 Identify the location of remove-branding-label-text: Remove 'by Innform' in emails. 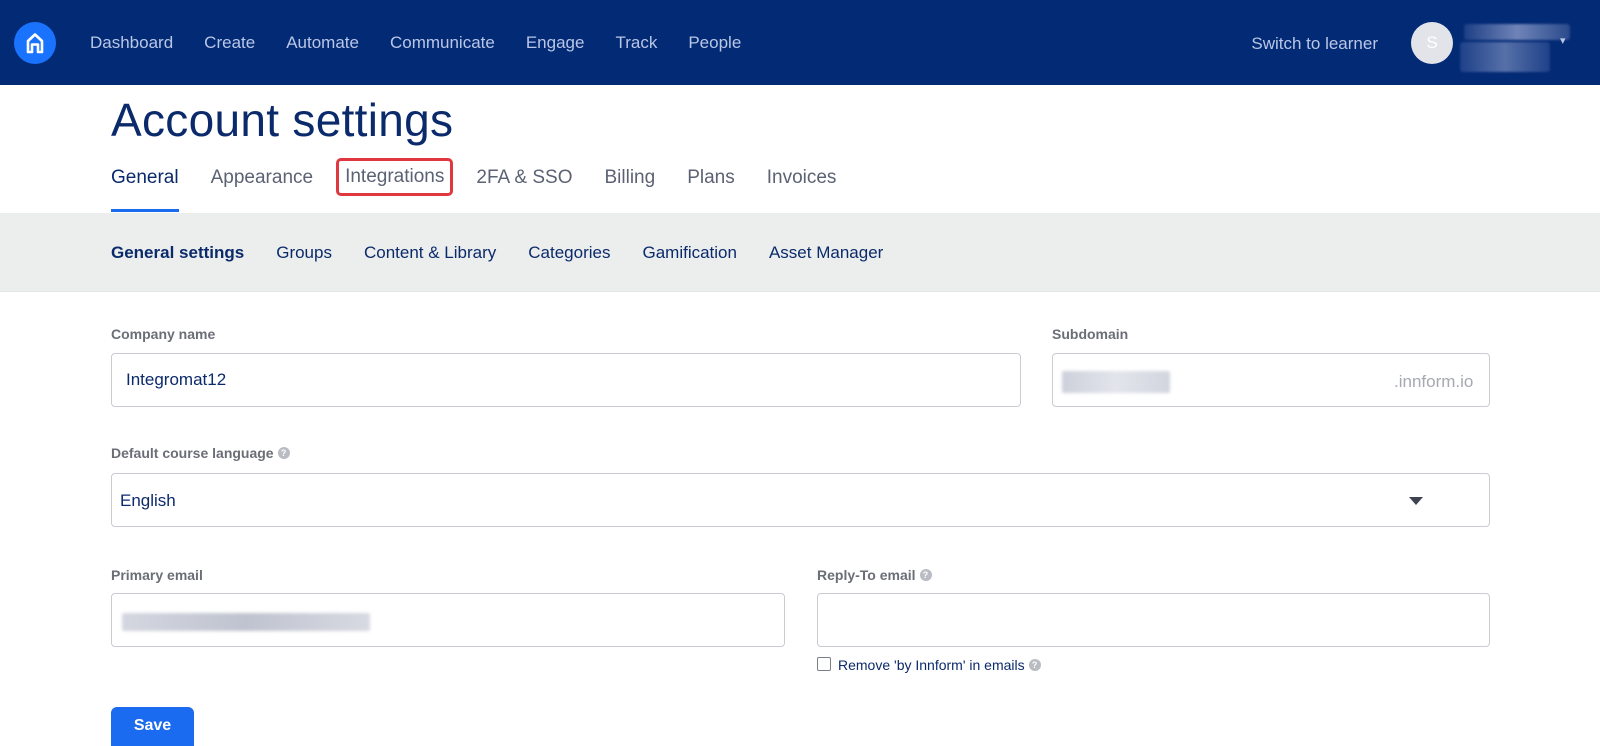
(931, 665).